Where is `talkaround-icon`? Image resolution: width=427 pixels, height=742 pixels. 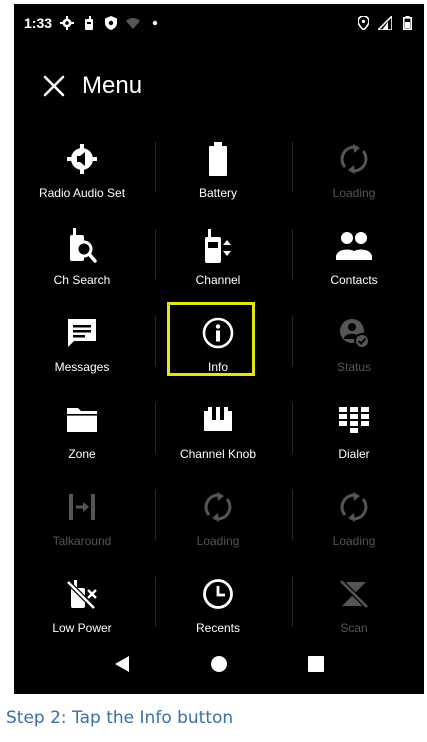
talkaround-icon is located at coordinates (82, 507).